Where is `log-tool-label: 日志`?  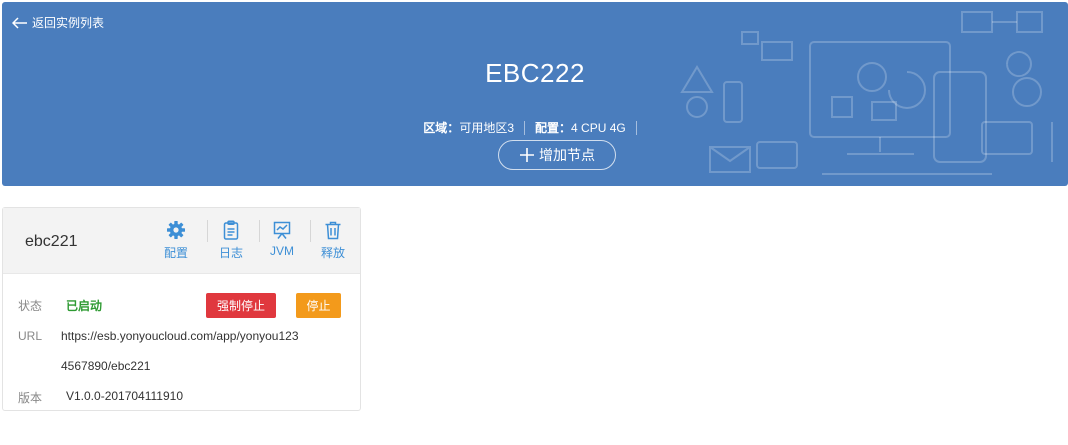
log-tool-label: 日志 is located at coordinates (230, 253).